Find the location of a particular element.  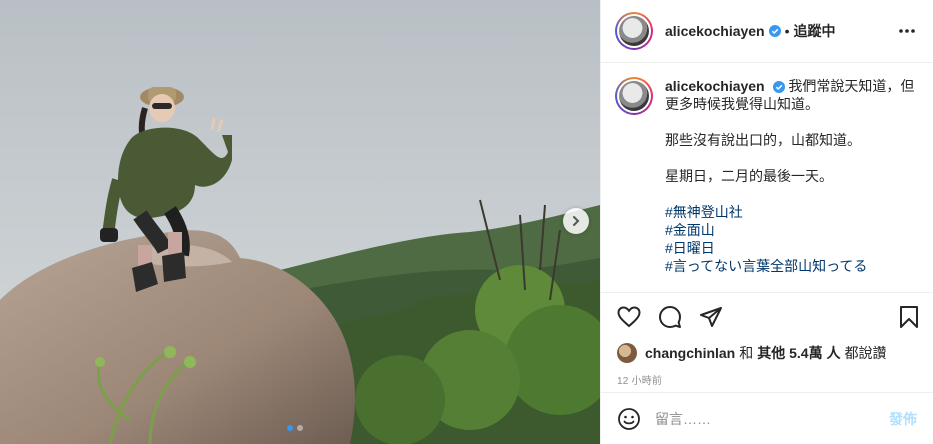

avatar is located at coordinates (634, 31).